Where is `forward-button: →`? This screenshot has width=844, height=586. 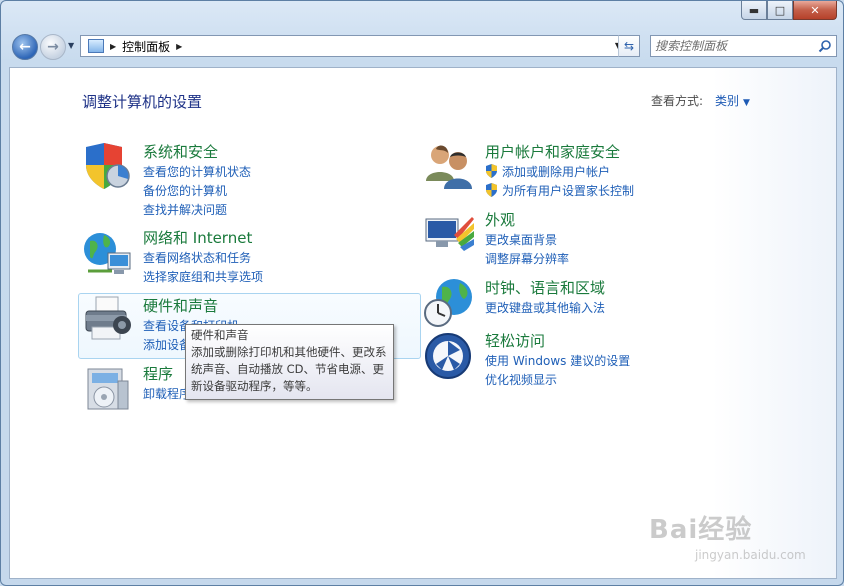 forward-button: → is located at coordinates (53, 47).